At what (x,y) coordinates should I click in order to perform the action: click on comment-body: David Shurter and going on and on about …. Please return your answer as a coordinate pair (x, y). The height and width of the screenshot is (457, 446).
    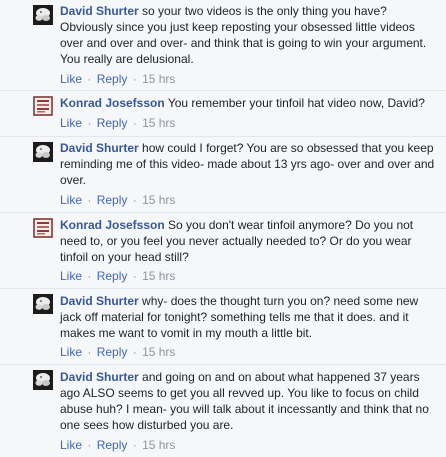
    Looking at the image, I should click on (249, 401).